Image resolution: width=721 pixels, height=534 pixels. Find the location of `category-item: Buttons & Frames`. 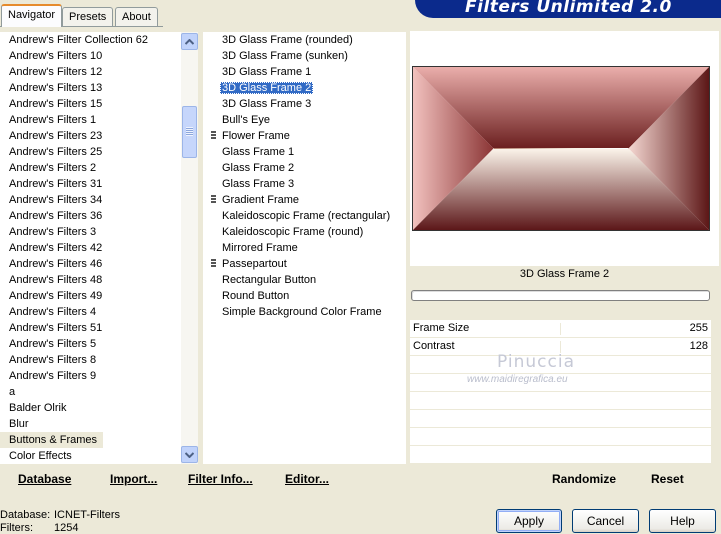

category-item: Buttons & Frames is located at coordinates (90, 440).